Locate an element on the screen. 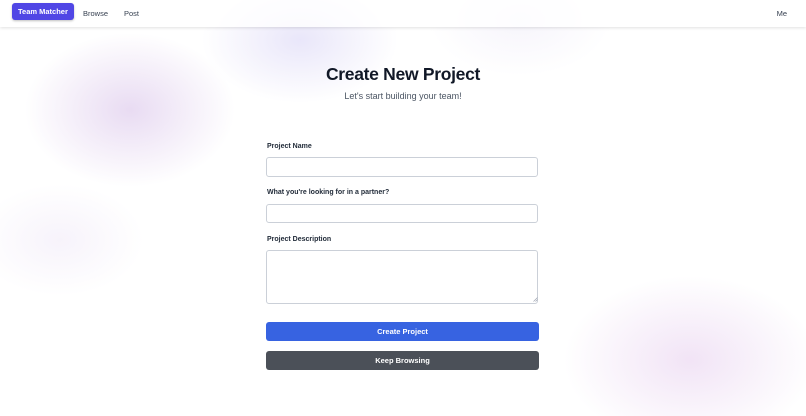 The height and width of the screenshot is (416, 806). nav-post-link: Post is located at coordinates (131, 13).